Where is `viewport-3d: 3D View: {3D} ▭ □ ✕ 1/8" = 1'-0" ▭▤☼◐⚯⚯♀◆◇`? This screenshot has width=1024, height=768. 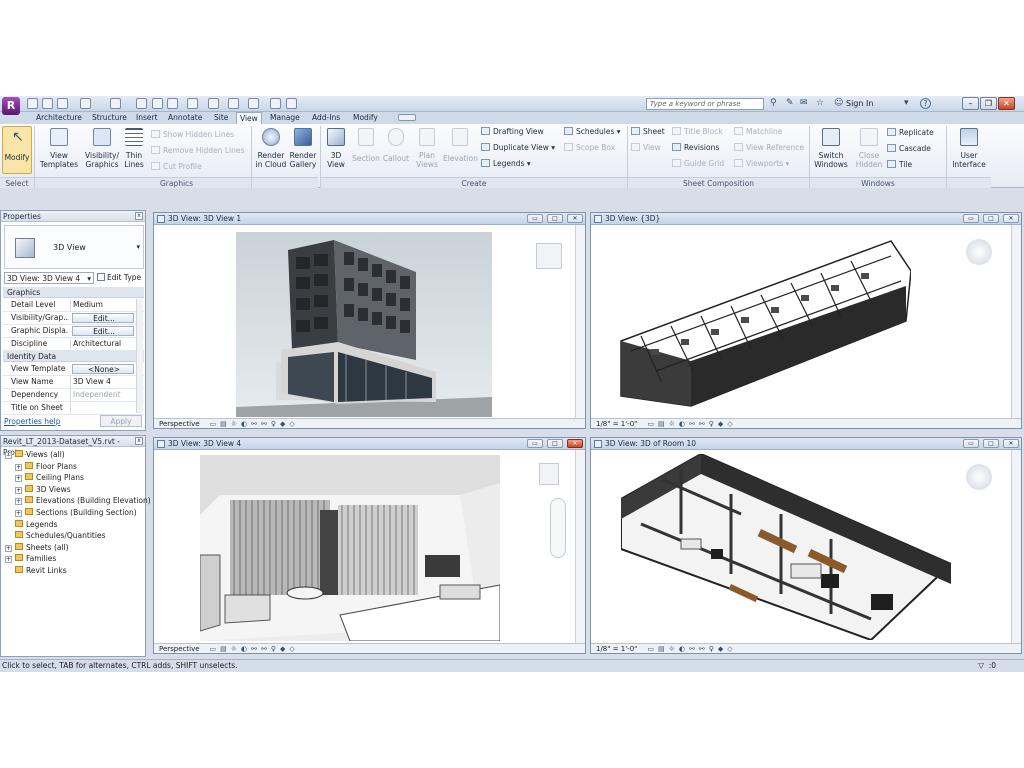
viewport-3d: 3D View: {3D} ▭ □ ✕ 1/8" = 1'-0" ▭▤☼◐⚯⚯♀◆◇ is located at coordinates (806, 320).